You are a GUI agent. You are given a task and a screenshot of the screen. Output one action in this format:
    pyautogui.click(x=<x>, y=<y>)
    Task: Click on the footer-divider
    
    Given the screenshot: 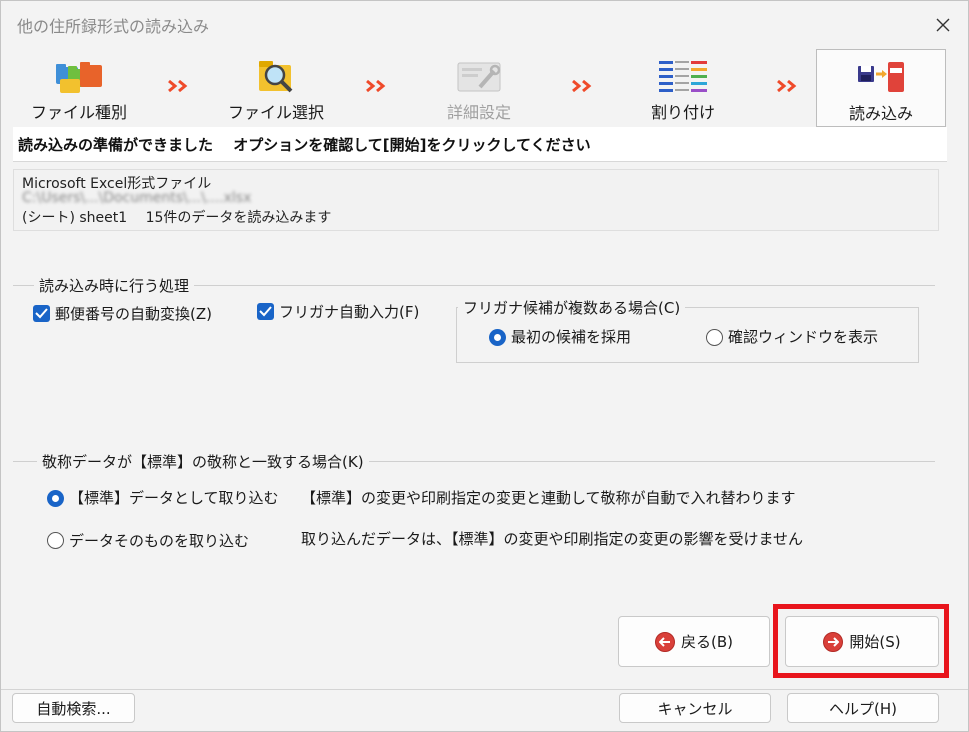 What is the action you would take?
    pyautogui.click(x=484, y=689)
    